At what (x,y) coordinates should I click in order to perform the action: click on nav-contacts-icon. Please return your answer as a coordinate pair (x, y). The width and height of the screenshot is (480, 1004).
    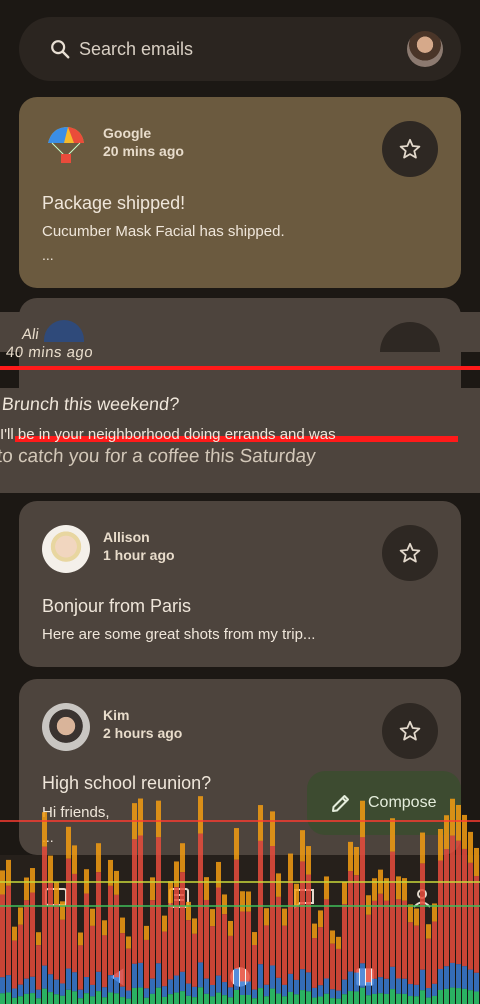
    Looking at the image, I should click on (425, 899).